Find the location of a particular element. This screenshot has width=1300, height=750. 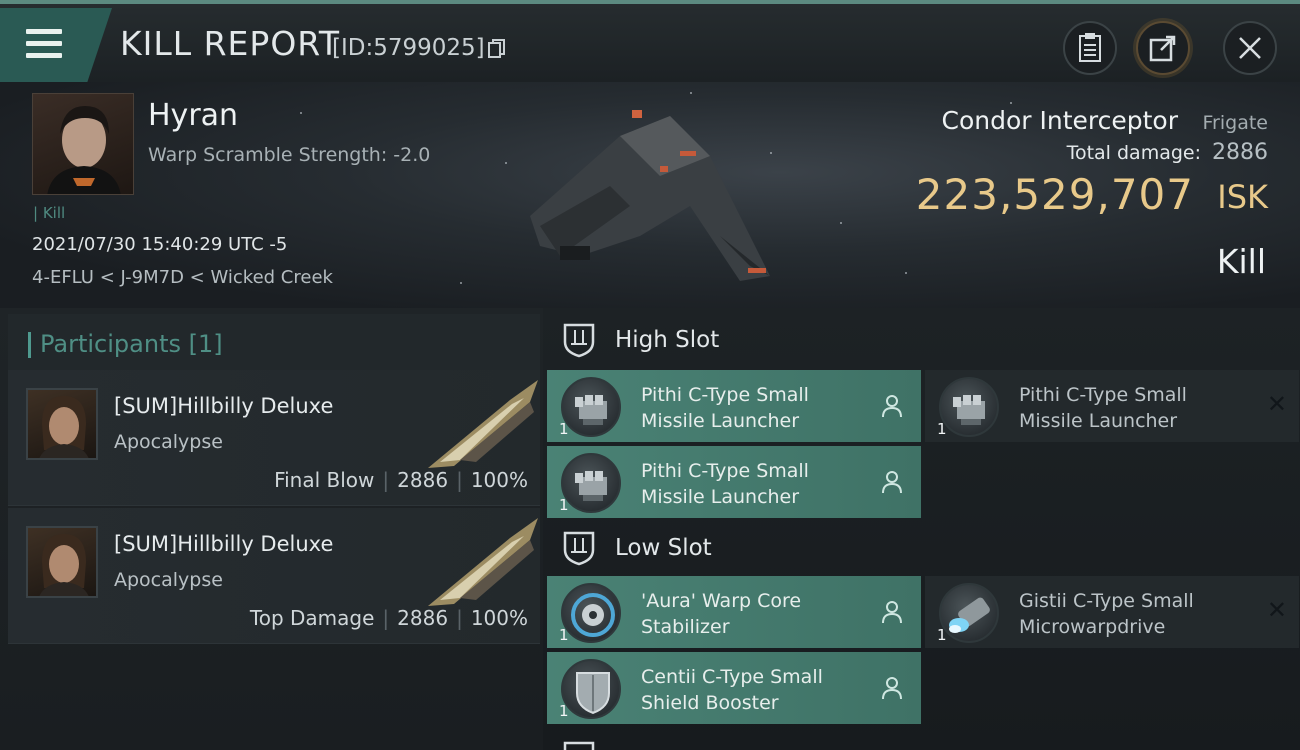

clipboard-button is located at coordinates (1090, 48).